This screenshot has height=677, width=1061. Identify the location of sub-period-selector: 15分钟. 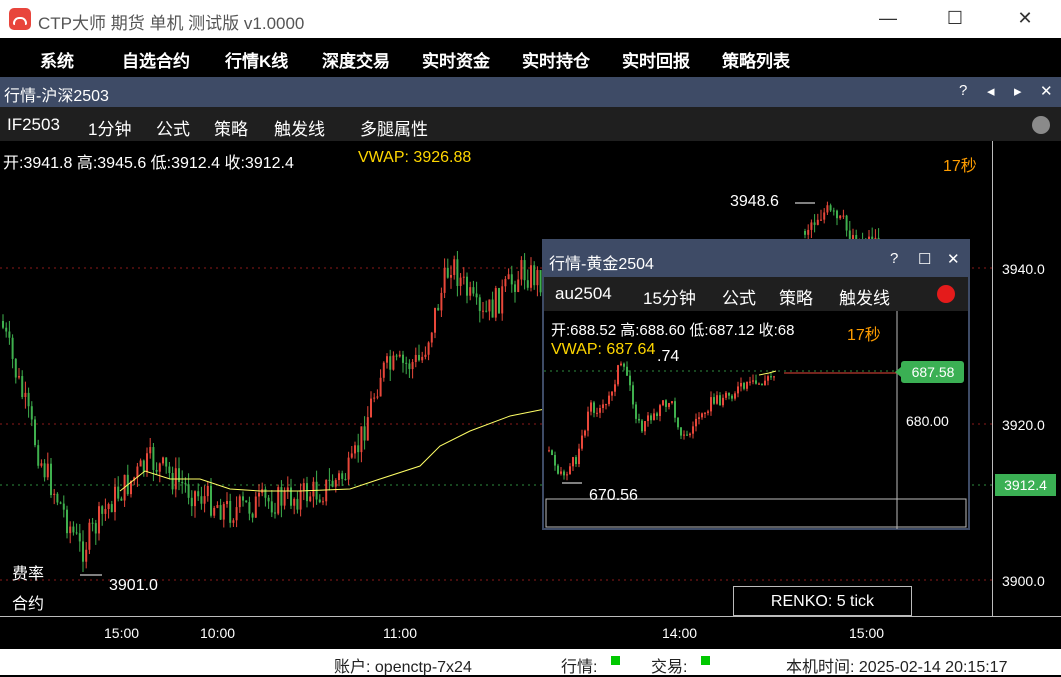
(669, 296).